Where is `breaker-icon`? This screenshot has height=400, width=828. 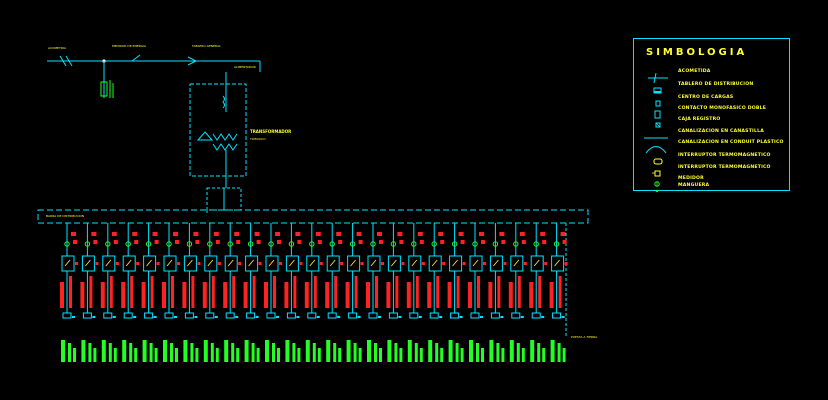 breaker-icon is located at coordinates (656, 158).